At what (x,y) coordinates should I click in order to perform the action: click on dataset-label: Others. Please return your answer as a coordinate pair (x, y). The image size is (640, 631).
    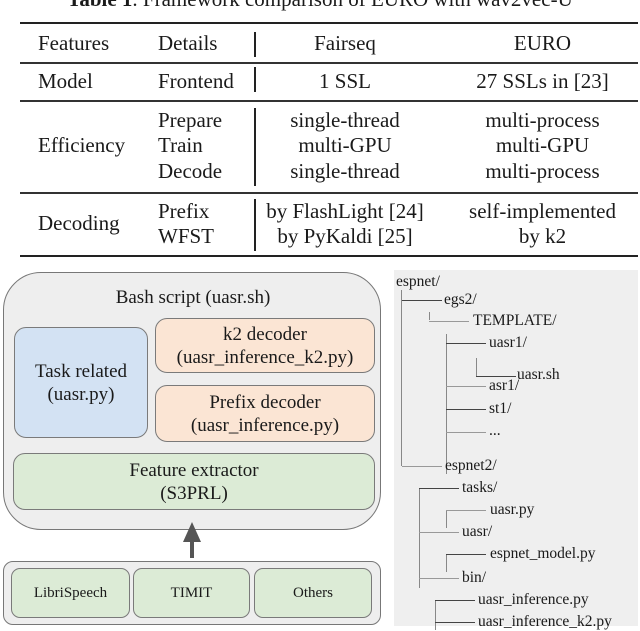
    Looking at the image, I should click on (313, 592).